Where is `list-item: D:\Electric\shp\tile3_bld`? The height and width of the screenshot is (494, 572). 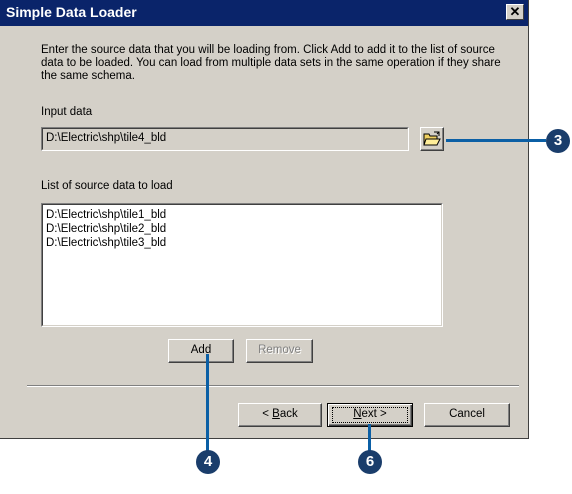
list-item: D:\Electric\shp\tile3_bld is located at coordinates (106, 243).